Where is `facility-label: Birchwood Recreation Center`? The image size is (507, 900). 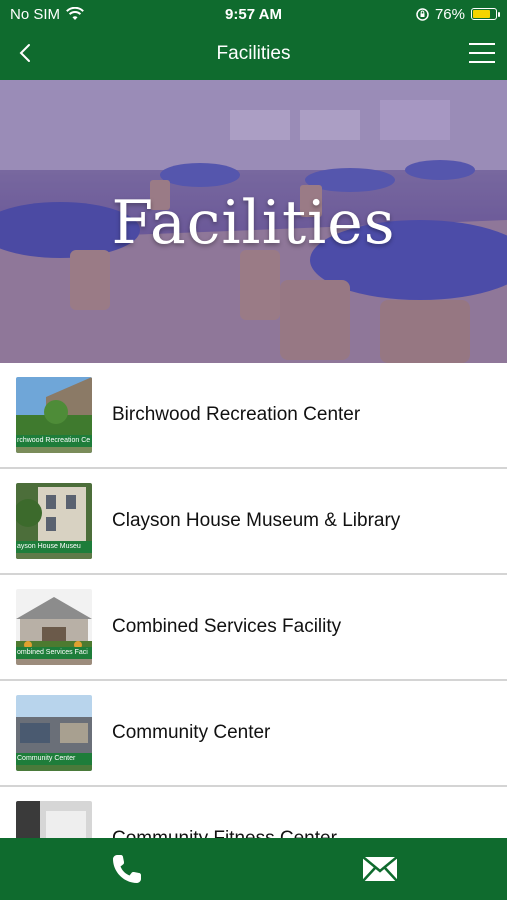
facility-label: Birchwood Recreation Center is located at coordinates (236, 414).